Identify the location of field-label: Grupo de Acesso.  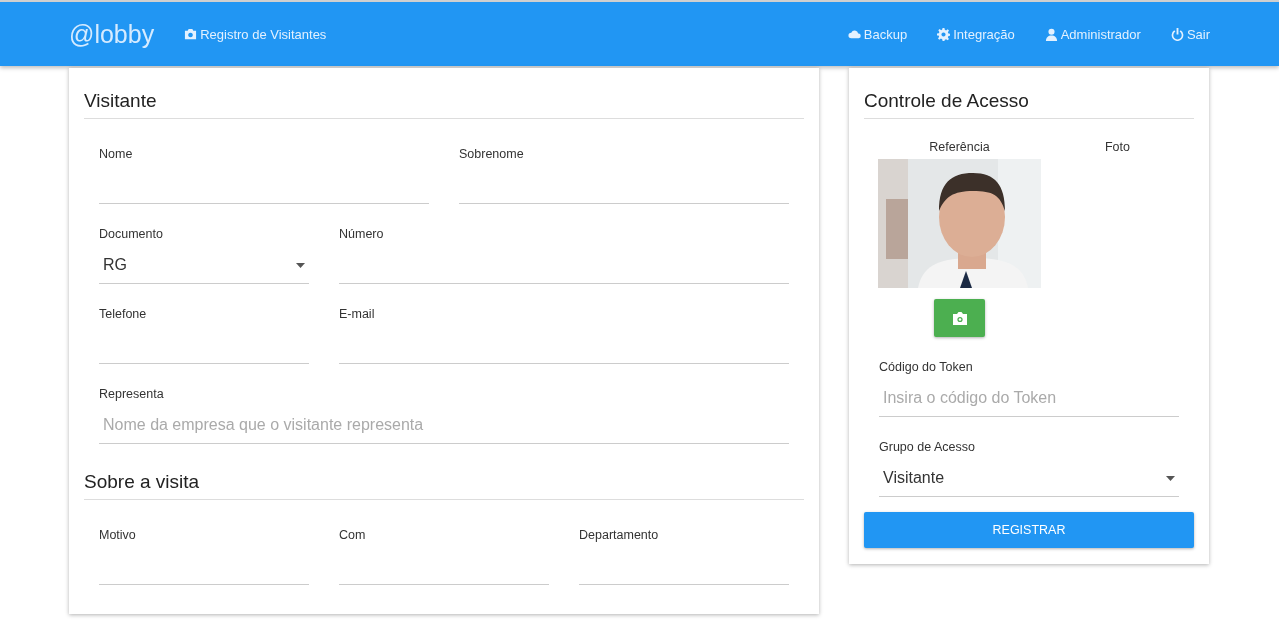
(927, 447).